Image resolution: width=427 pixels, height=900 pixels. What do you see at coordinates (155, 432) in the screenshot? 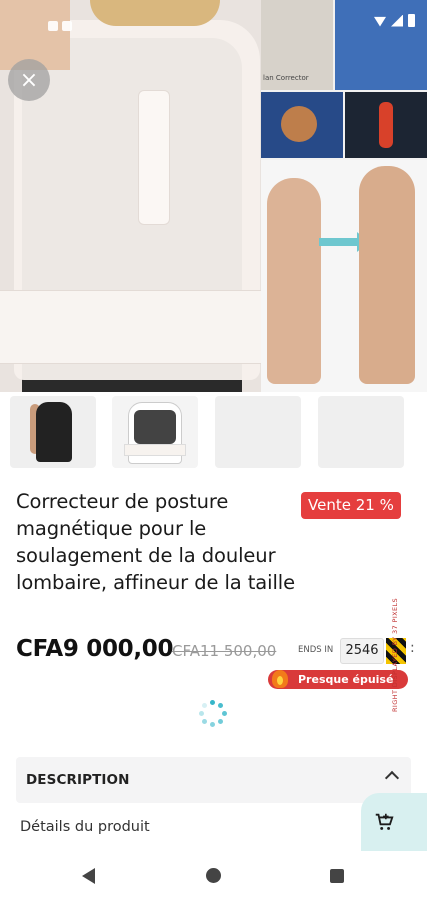
I see `thumb-front-view` at bounding box center [155, 432].